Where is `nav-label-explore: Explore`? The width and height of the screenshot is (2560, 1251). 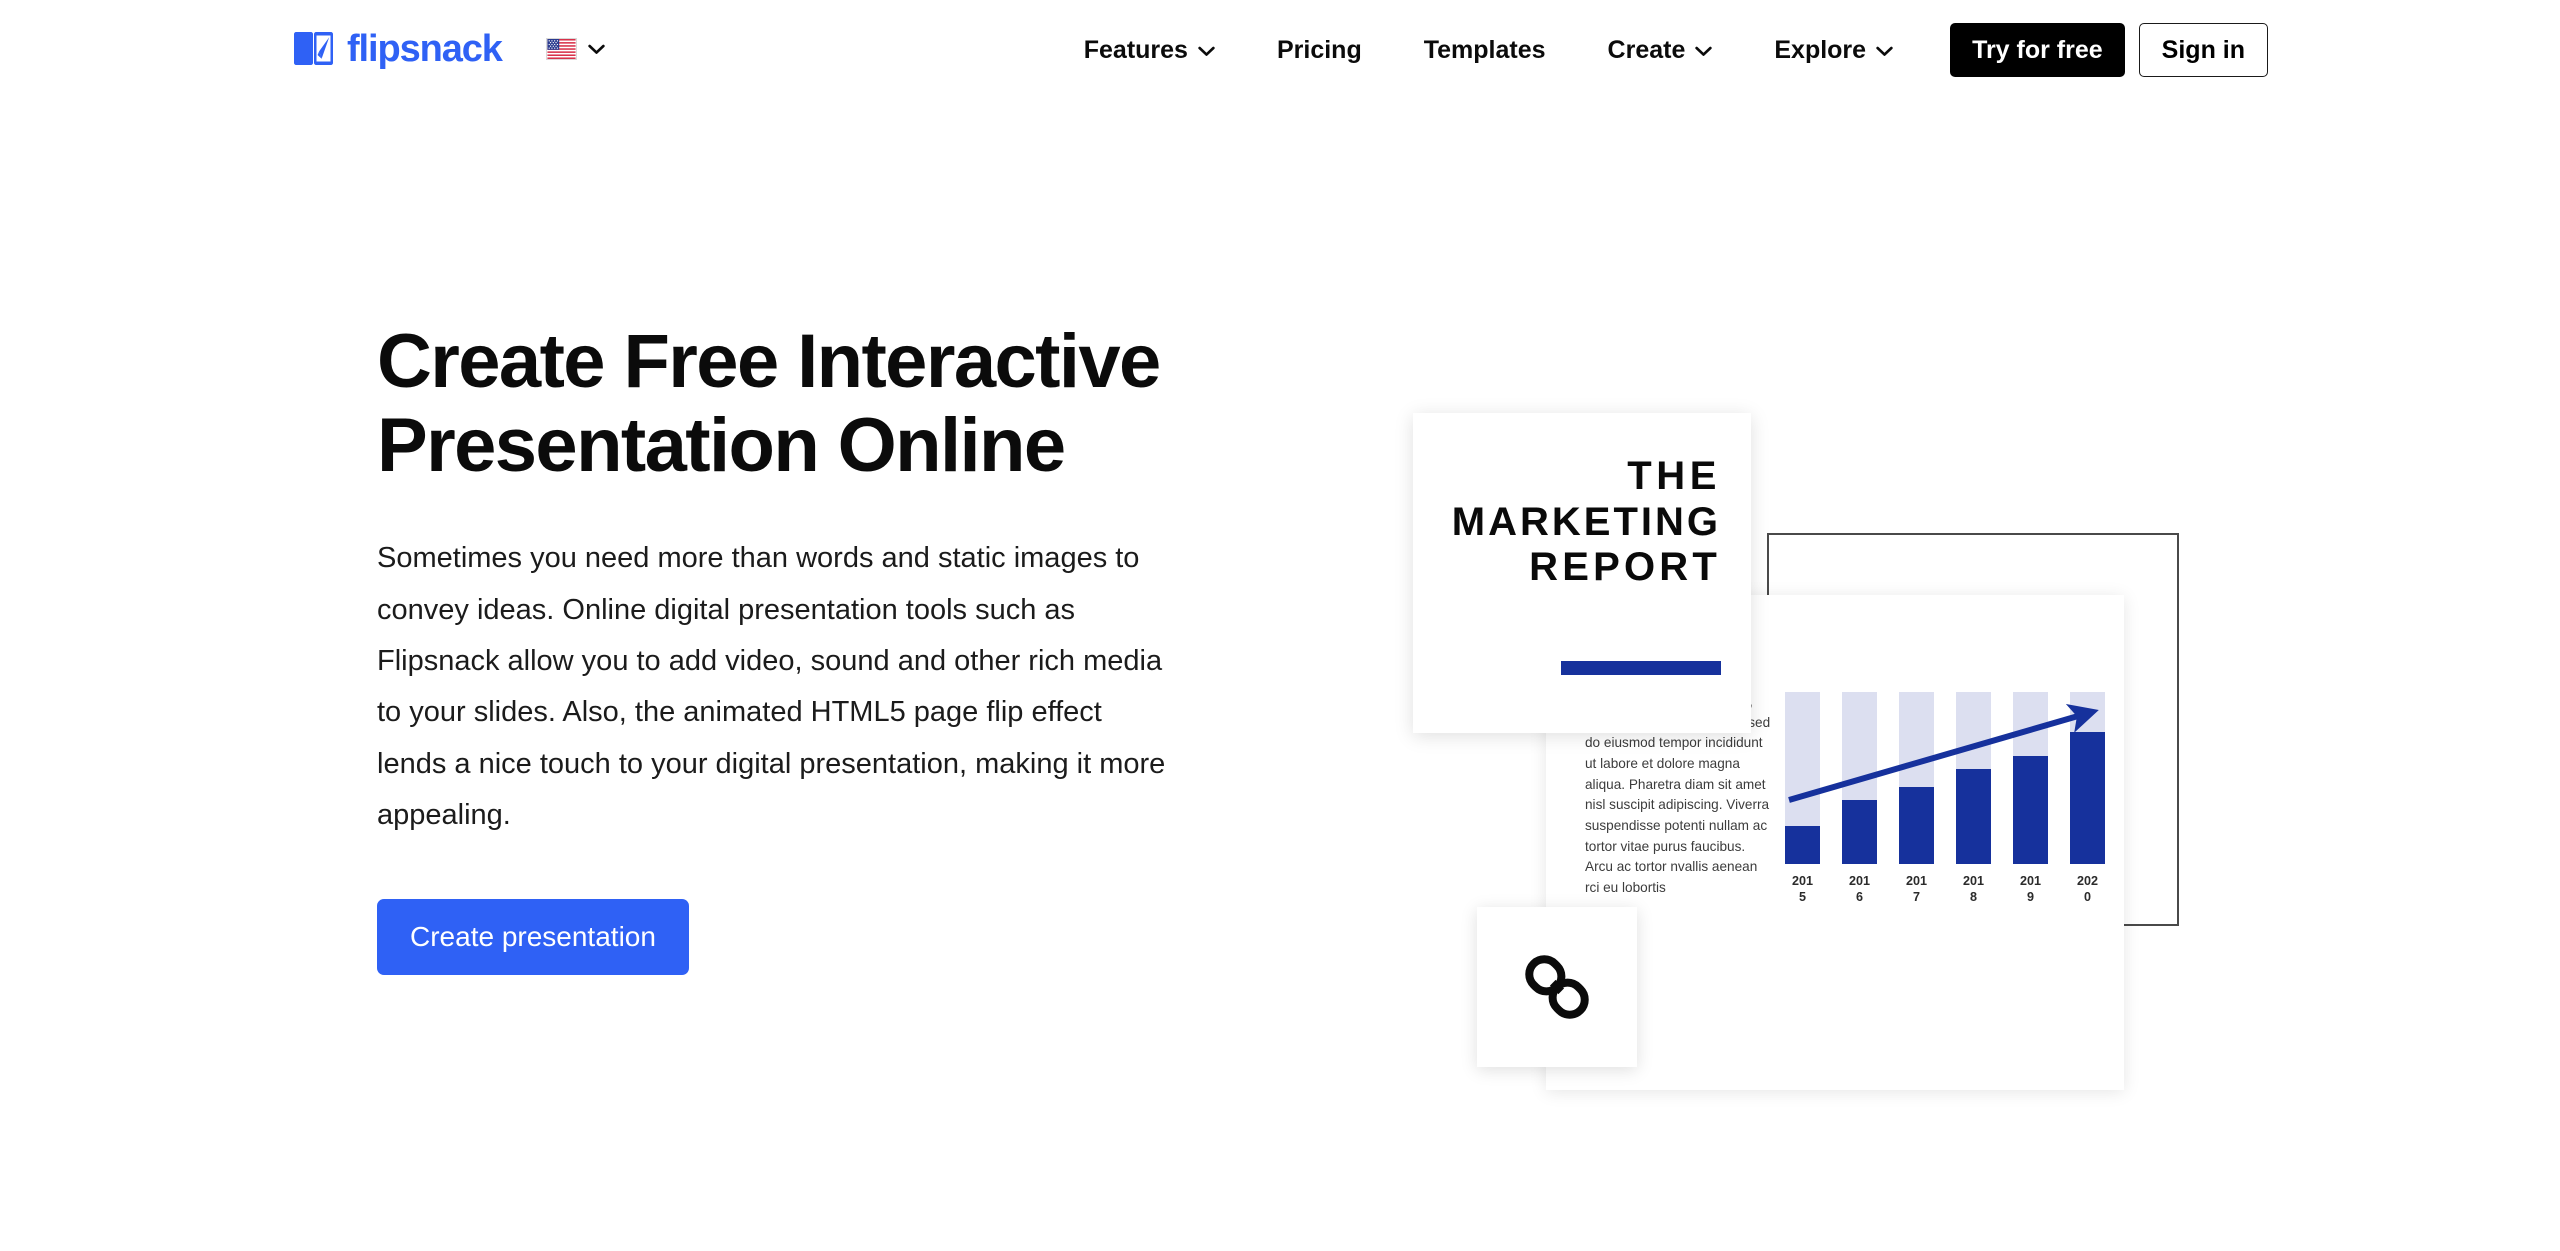 nav-label-explore: Explore is located at coordinates (1820, 50).